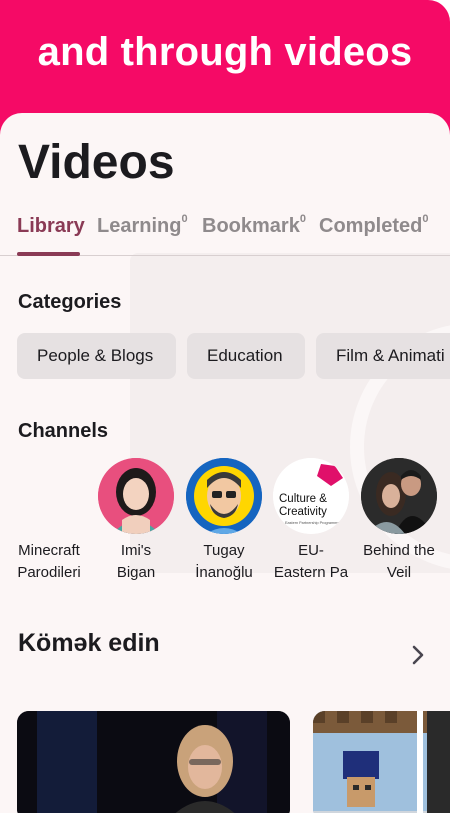 This screenshot has width=450, height=813. I want to click on channel-behind-the-veil: Behind the Veil, so click(399, 521).